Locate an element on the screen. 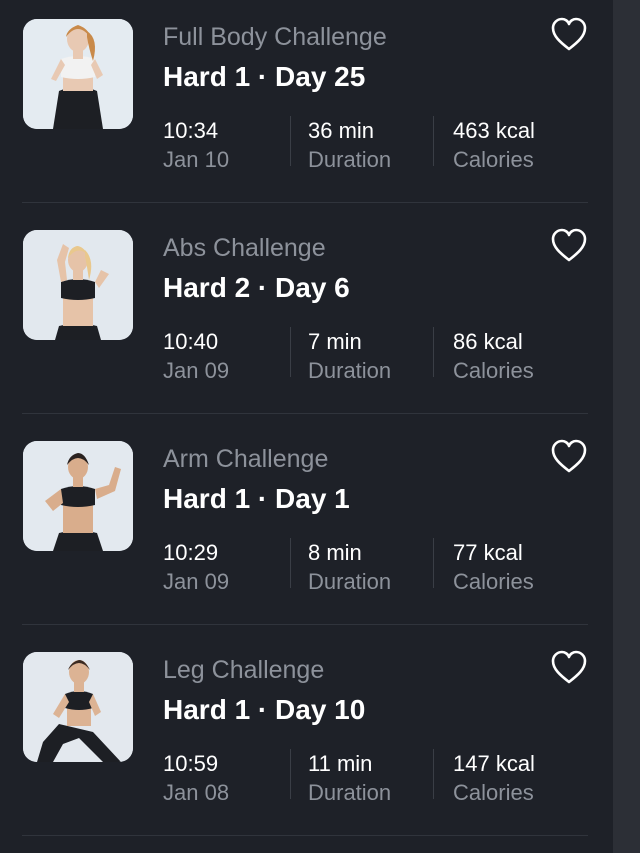 Image resolution: width=640 pixels, height=853 pixels. workout-level: Hard 2 · Day 6 is located at coordinates (256, 287).